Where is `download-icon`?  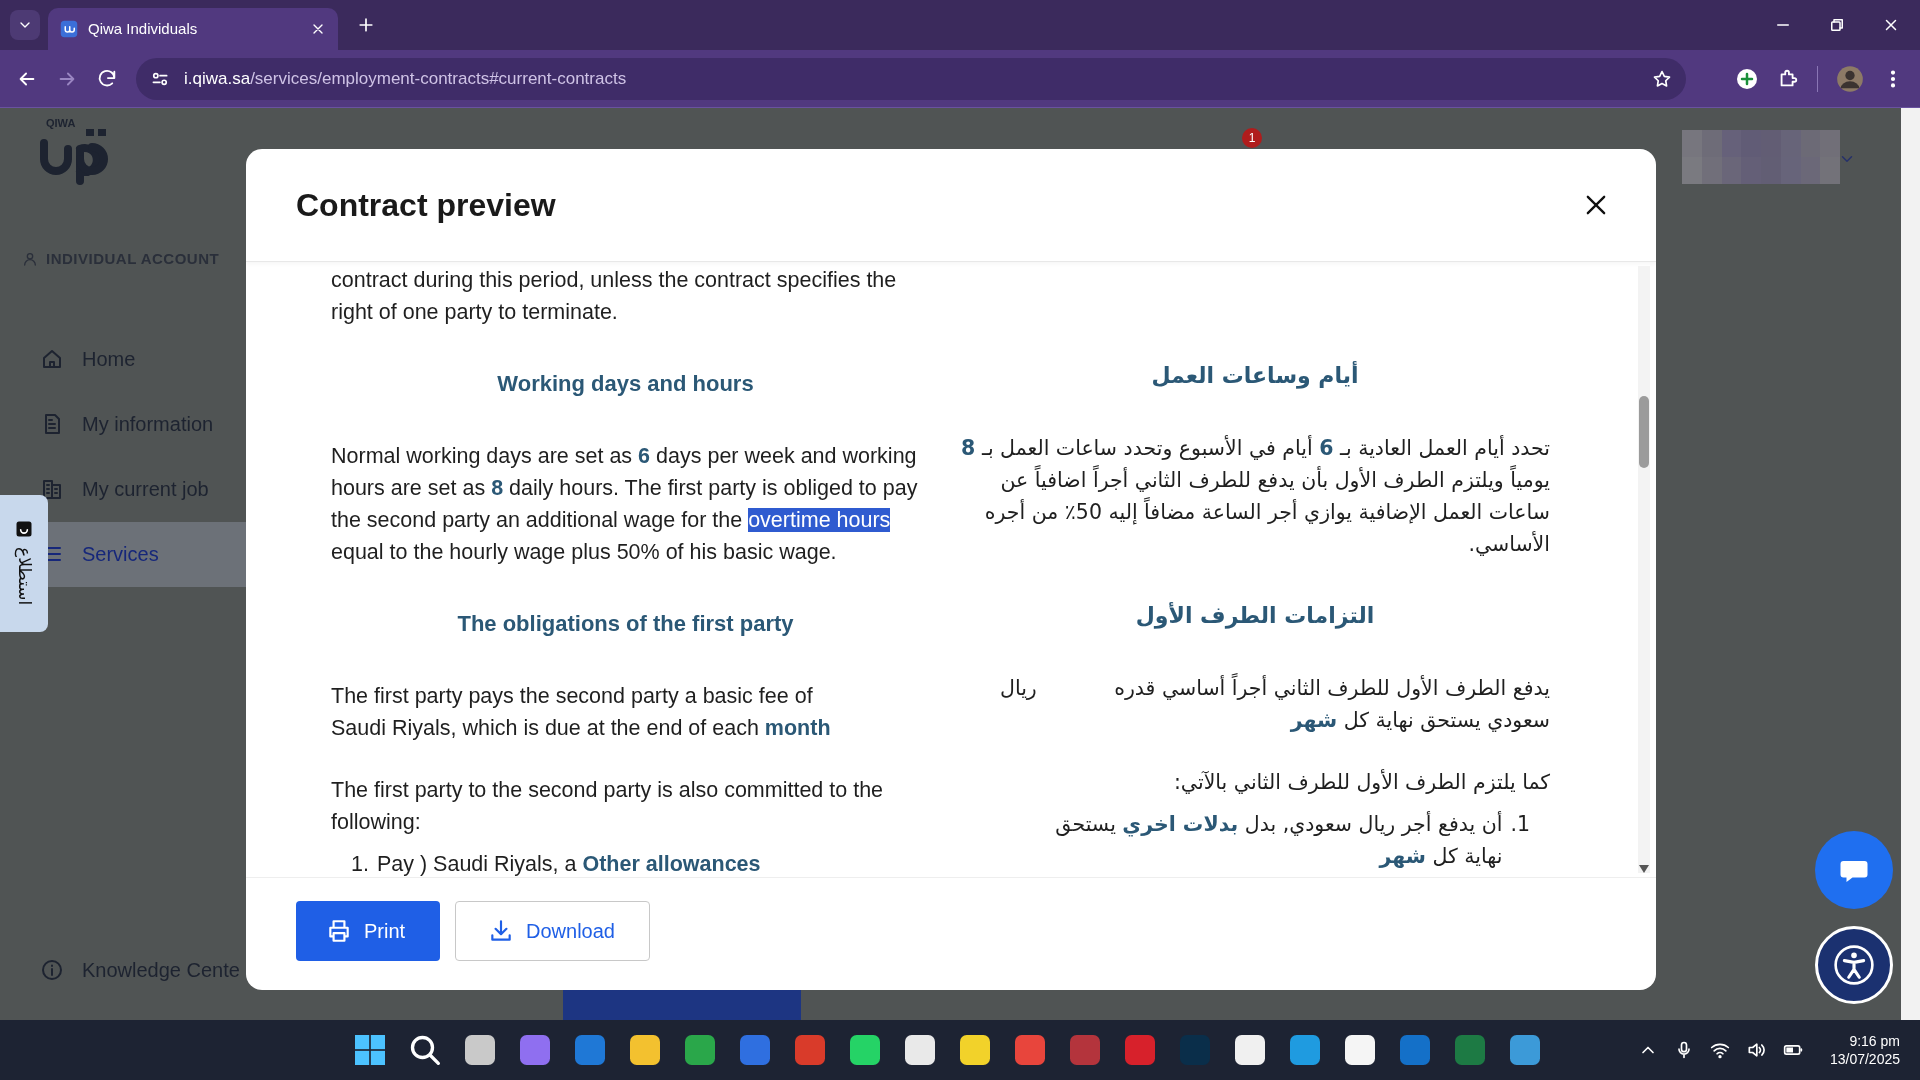
download-icon is located at coordinates (501, 931).